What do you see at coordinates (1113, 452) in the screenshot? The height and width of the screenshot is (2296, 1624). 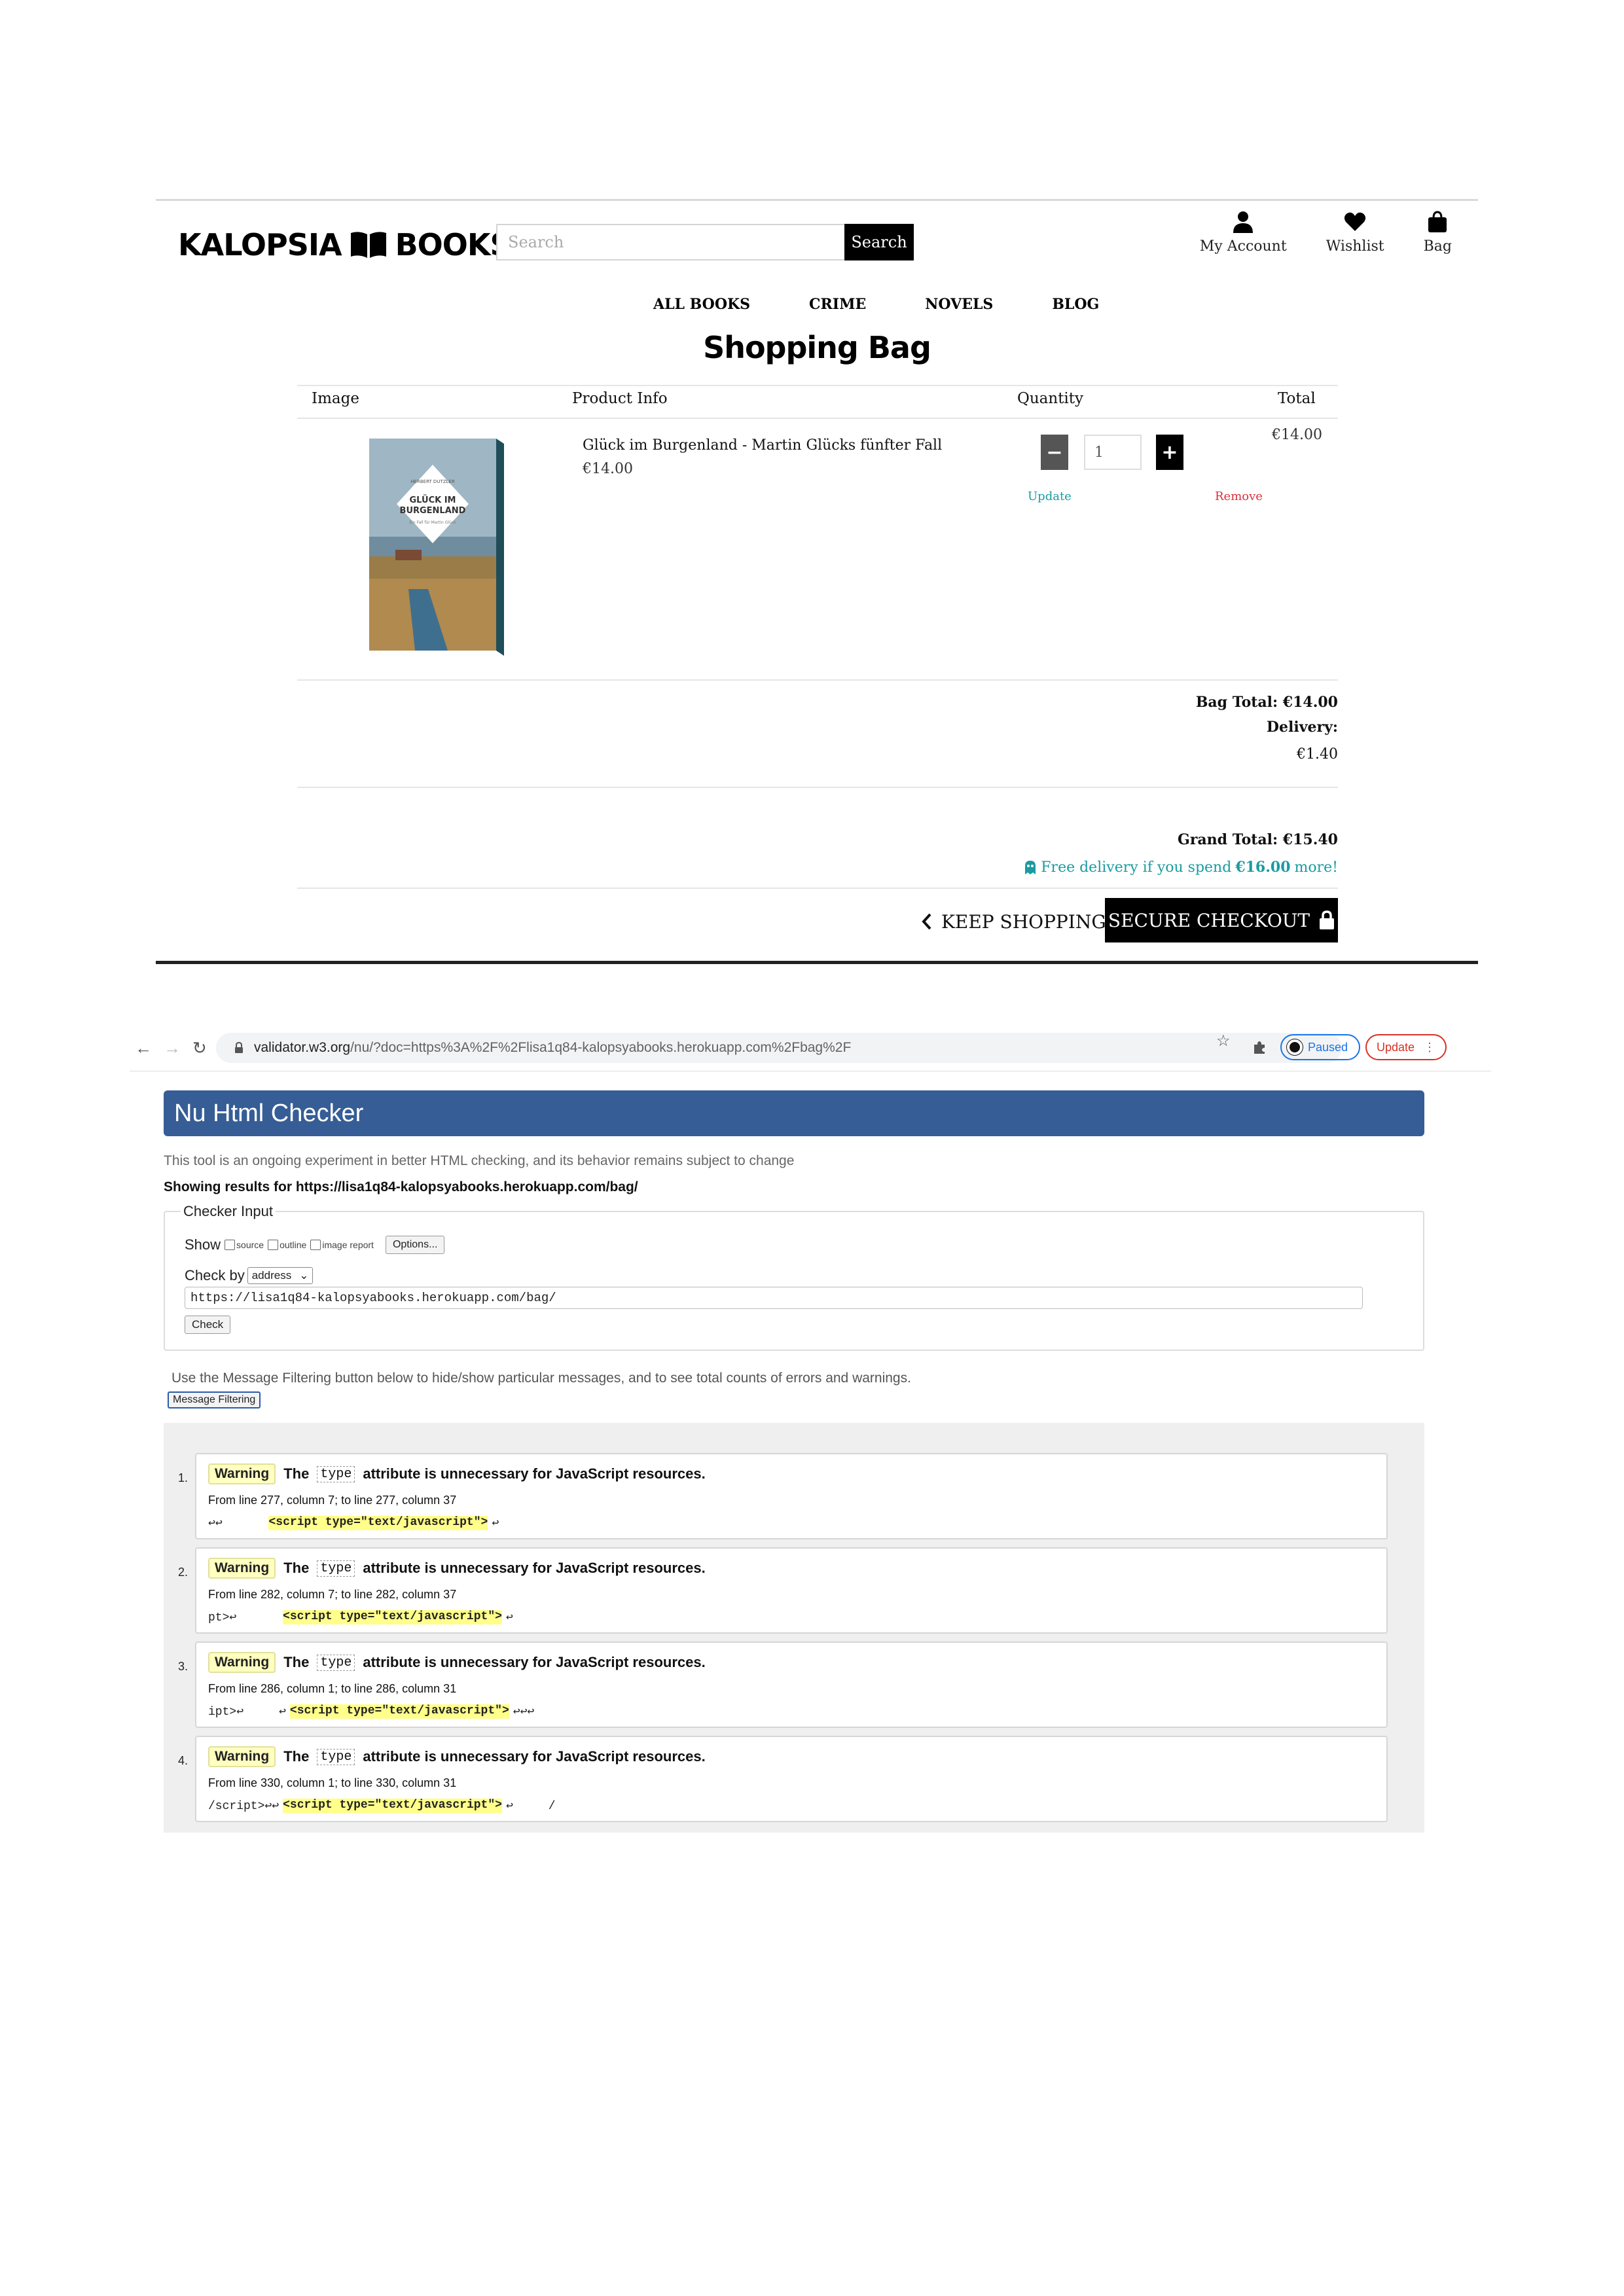 I see `quantity-input` at bounding box center [1113, 452].